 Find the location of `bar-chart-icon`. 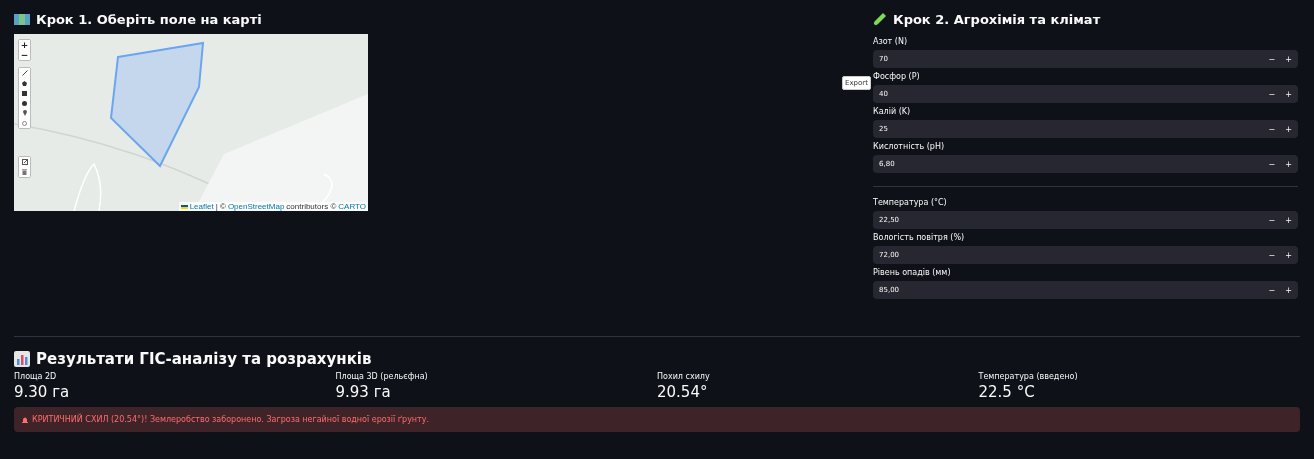

bar-chart-icon is located at coordinates (22, 359).